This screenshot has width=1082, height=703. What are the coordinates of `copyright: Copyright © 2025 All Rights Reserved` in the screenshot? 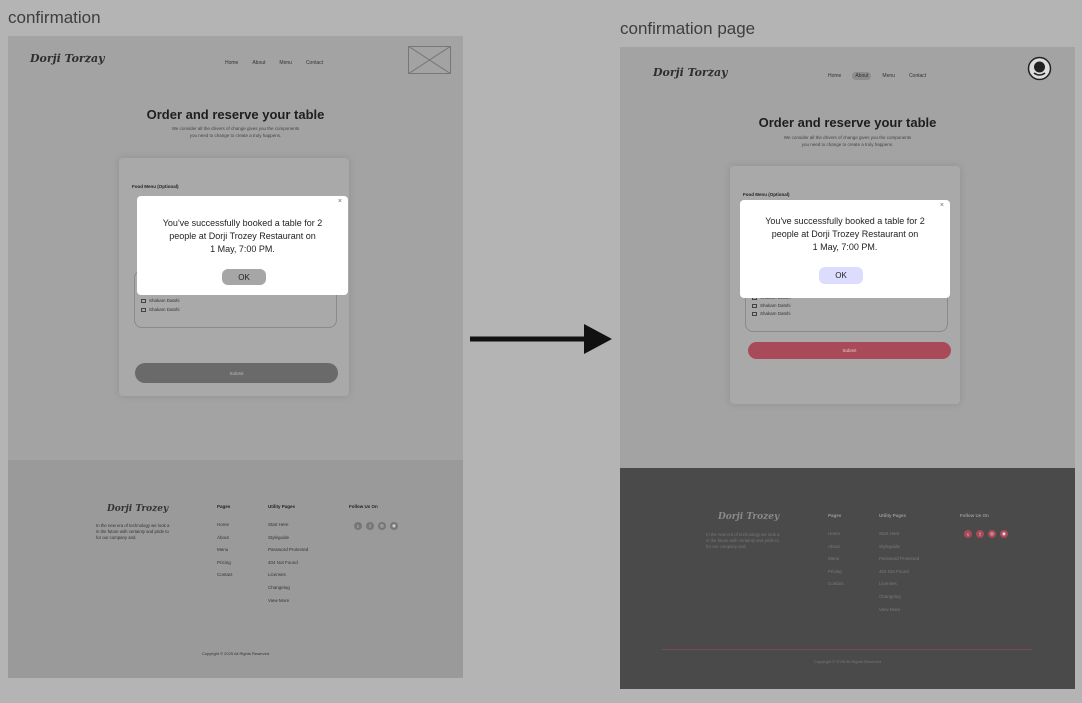 It's located at (847, 661).